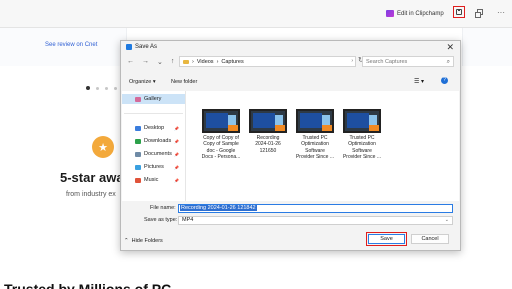 The height and width of the screenshot is (289, 512). Describe the element at coordinates (186, 61) in the screenshot. I see `folder-icon` at that location.